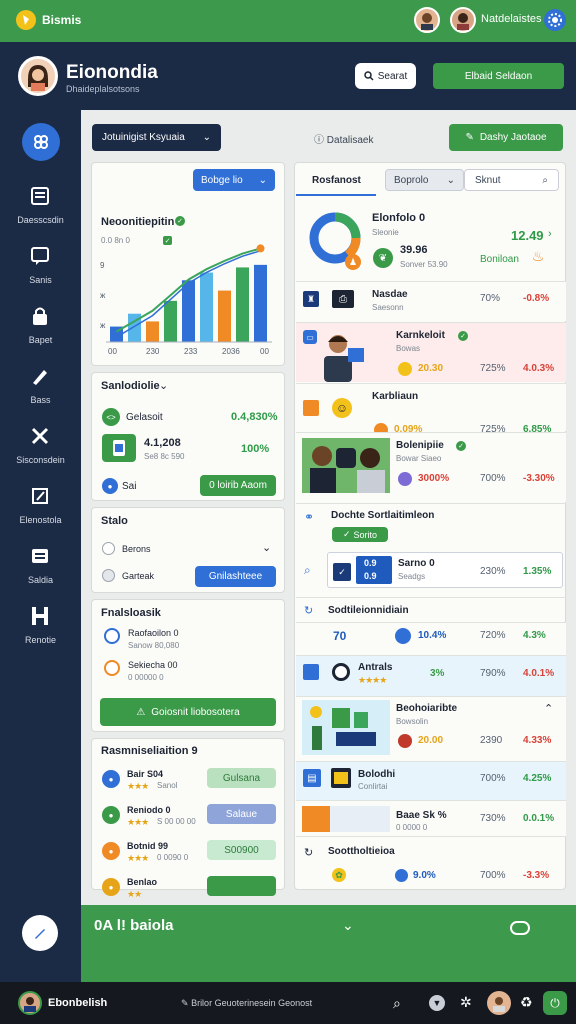 This screenshot has width=576, height=1024. Describe the element at coordinates (392, 76) in the screenshot. I see `search-button-label: Searat` at that location.